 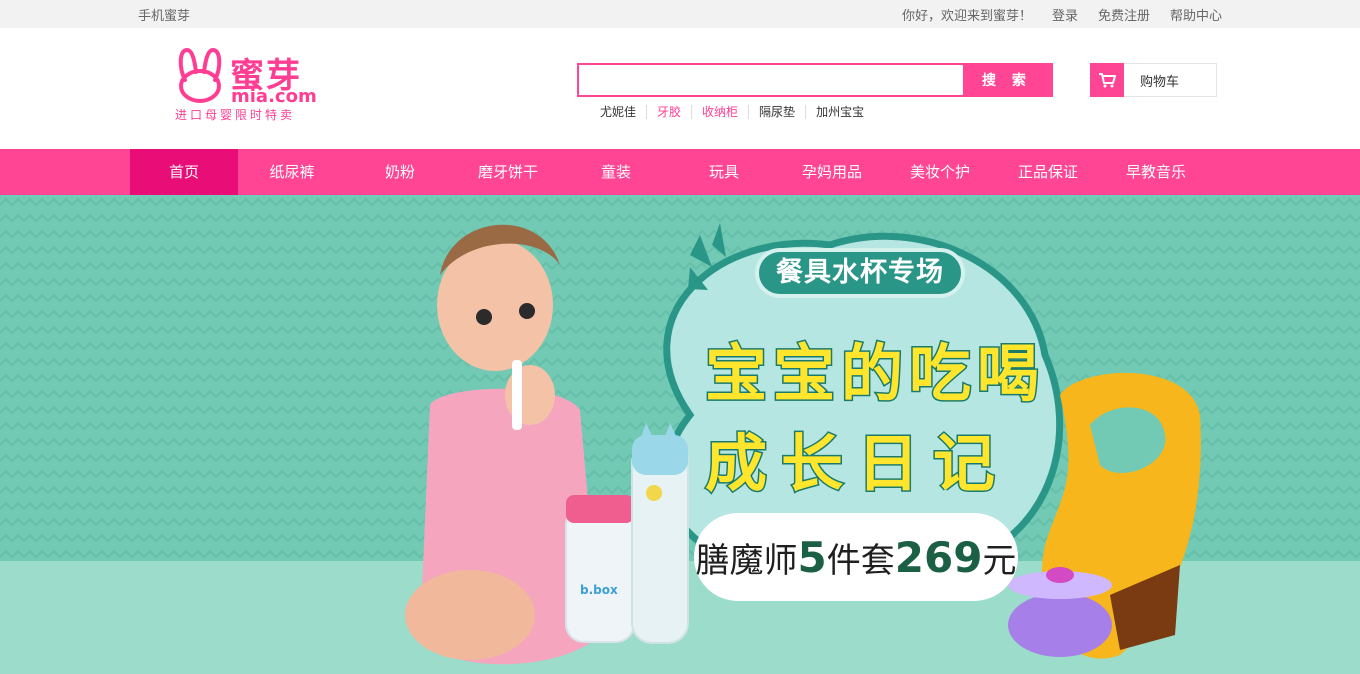 I want to click on nav-item: 正品保证, so click(x=1048, y=172).